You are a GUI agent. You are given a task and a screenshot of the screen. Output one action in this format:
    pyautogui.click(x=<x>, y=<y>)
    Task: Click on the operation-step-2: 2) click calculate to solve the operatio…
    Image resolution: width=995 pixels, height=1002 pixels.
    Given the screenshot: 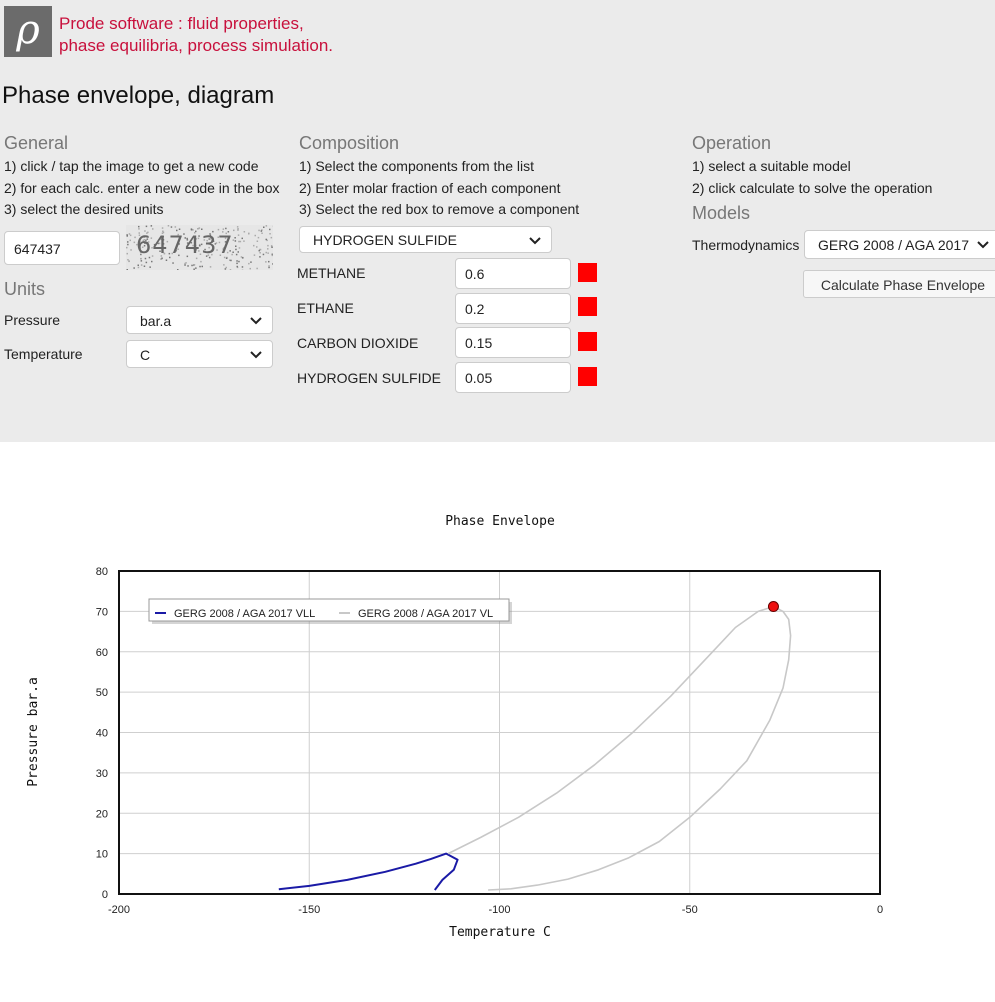 What is the action you would take?
    pyautogui.click(x=812, y=187)
    